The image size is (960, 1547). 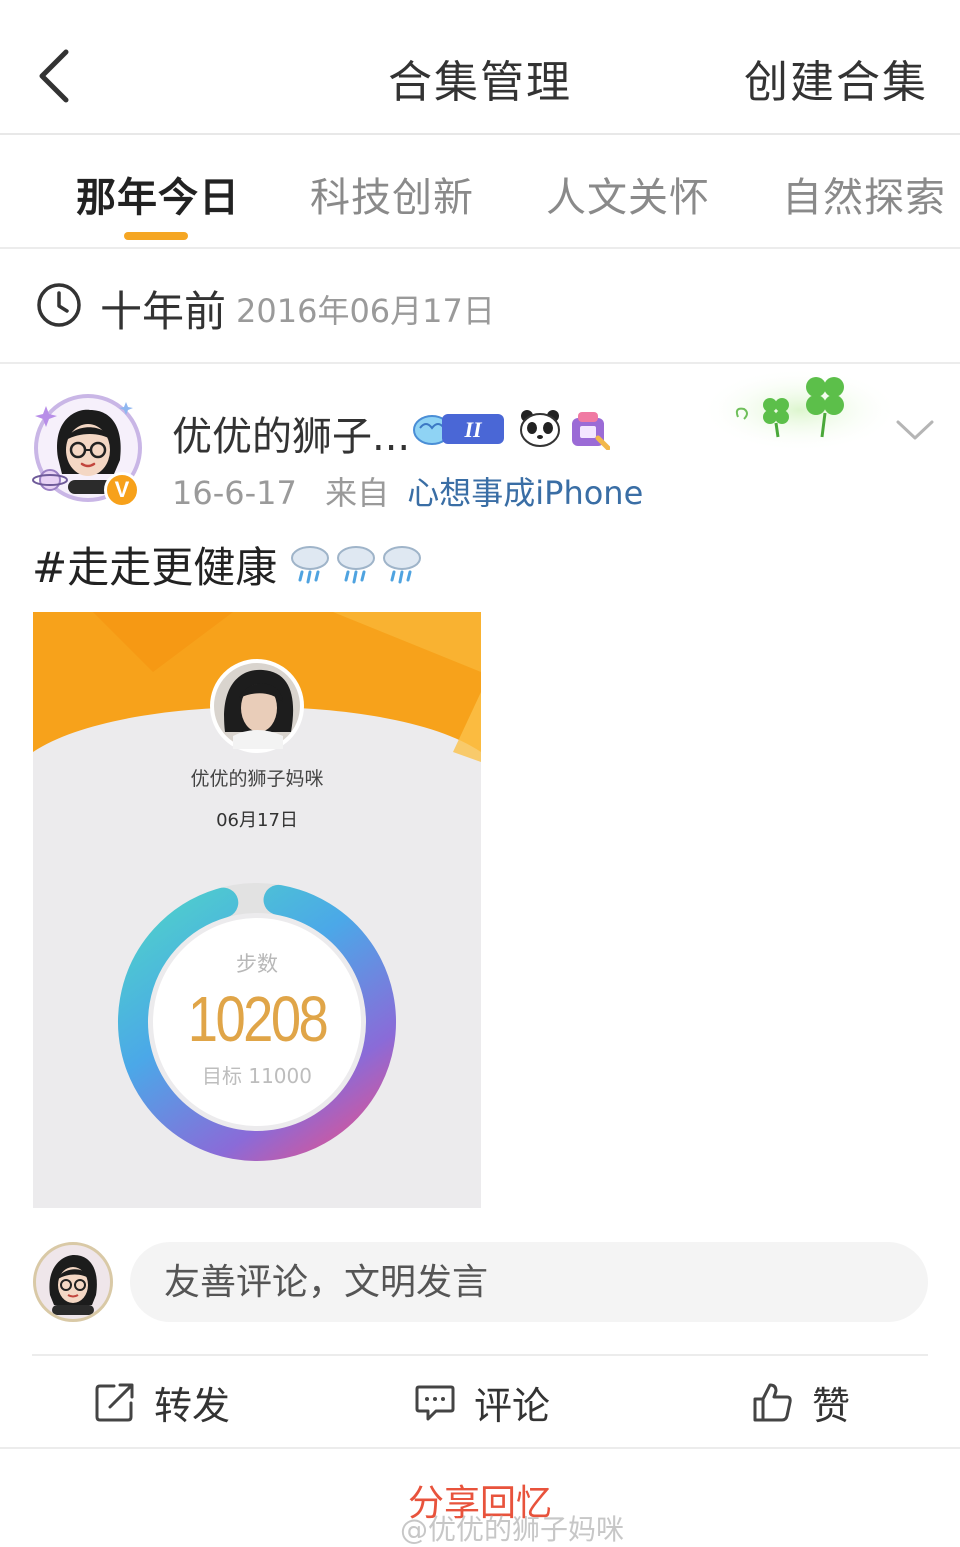 I want to click on post-text: #走走更健康, so click(x=154, y=564).